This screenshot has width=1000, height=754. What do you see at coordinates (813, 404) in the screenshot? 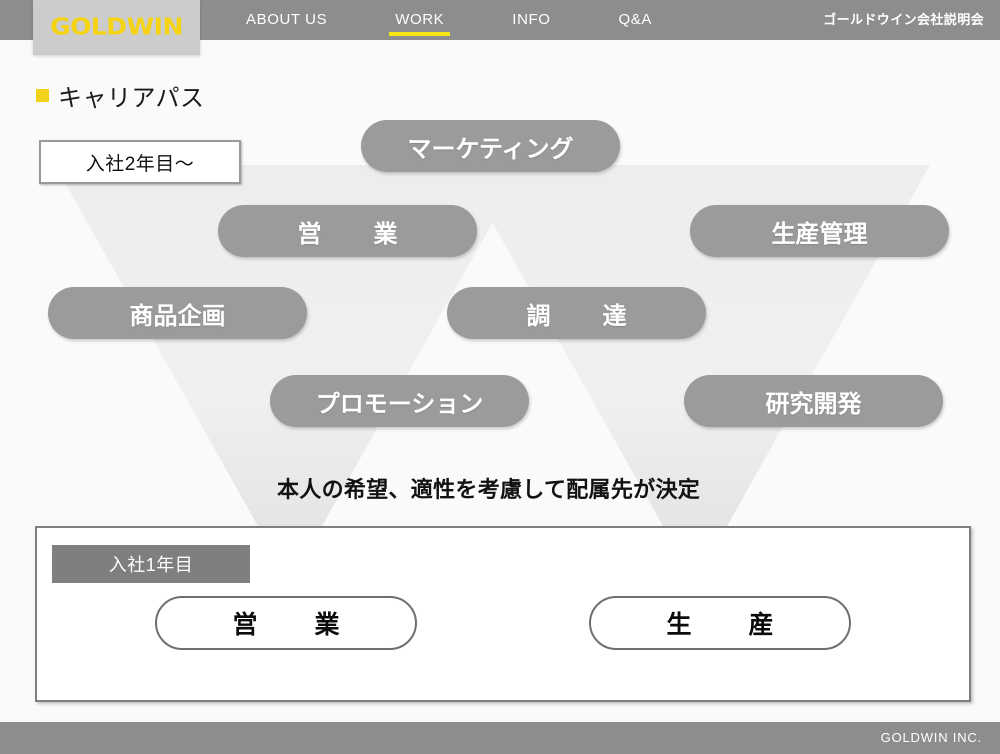
I see `role-pill-label: 研究開発` at bounding box center [813, 404].